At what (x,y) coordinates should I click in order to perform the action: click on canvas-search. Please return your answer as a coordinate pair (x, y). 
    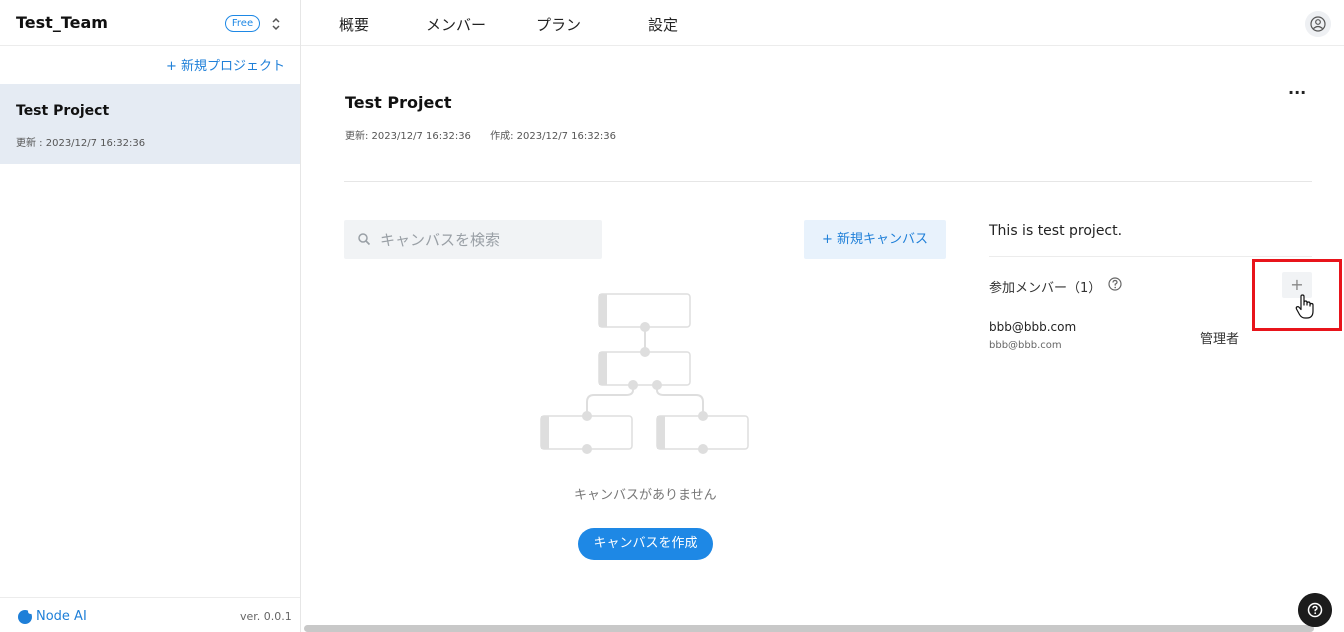
    Looking at the image, I should click on (473, 239).